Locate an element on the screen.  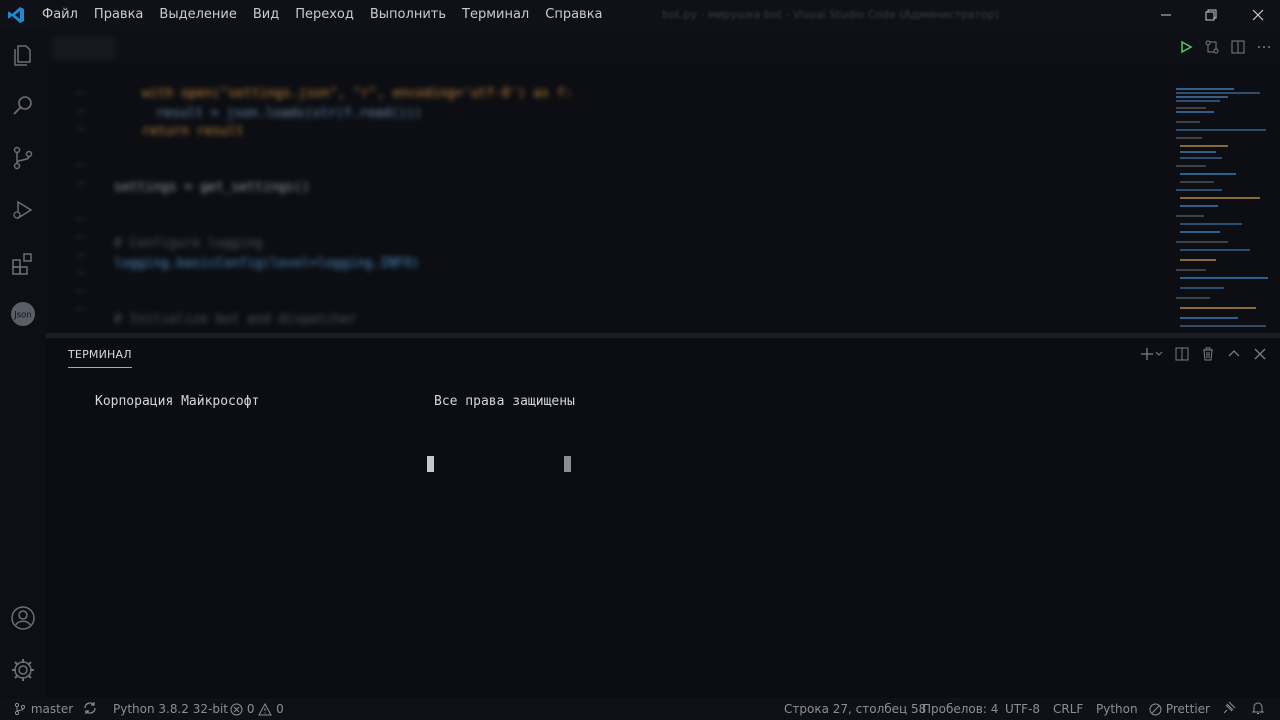
minimize-icon is located at coordinates (1166, 15).